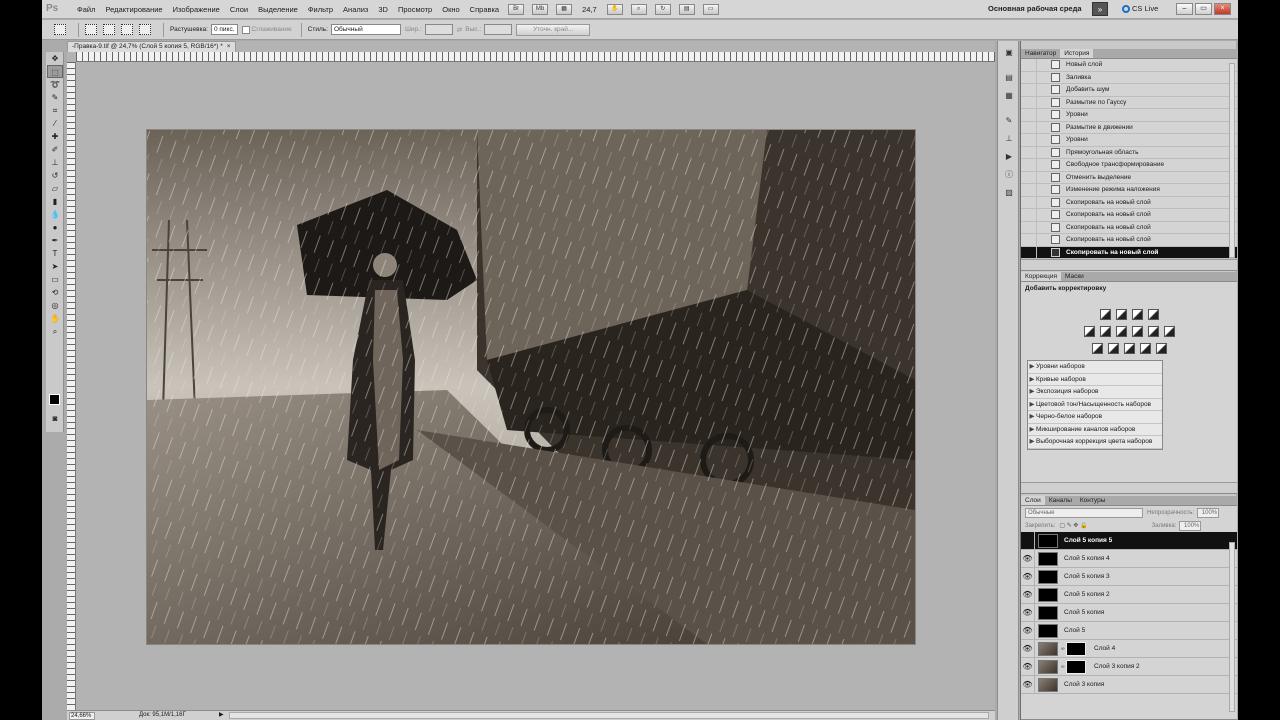 The image size is (1280, 720). I want to click on layer-row: 👁 Слой 5 копия 2, so click(1129, 595).